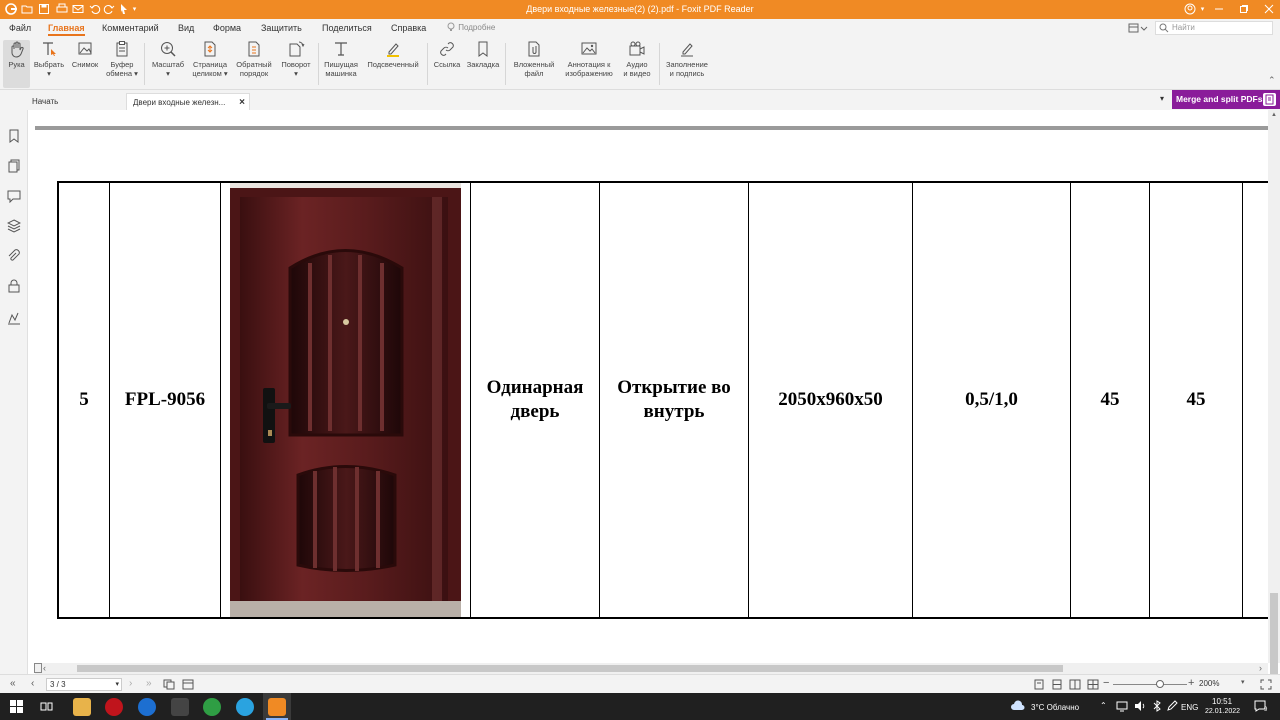 The height and width of the screenshot is (720, 1280). Describe the element at coordinates (38, 668) in the screenshot. I see `page-thumbnail-icon` at that location.